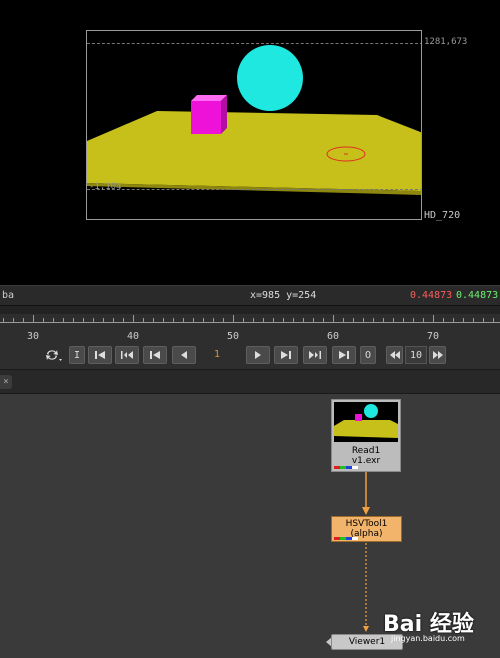 Image resolution: width=500 pixels, height=658 pixels. I want to click on loop-mode-button, so click(53, 355).